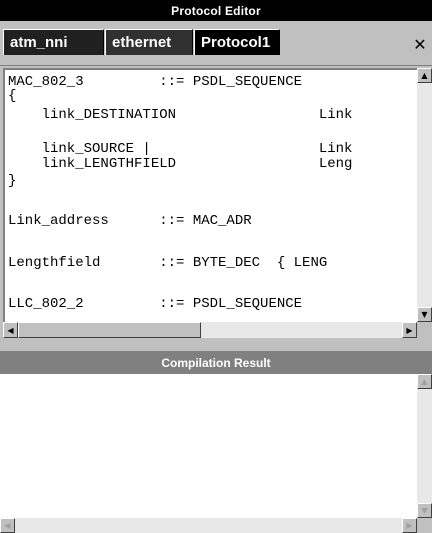 The width and height of the screenshot is (432, 533). I want to click on window-title: Protocol Editor, so click(216, 10).